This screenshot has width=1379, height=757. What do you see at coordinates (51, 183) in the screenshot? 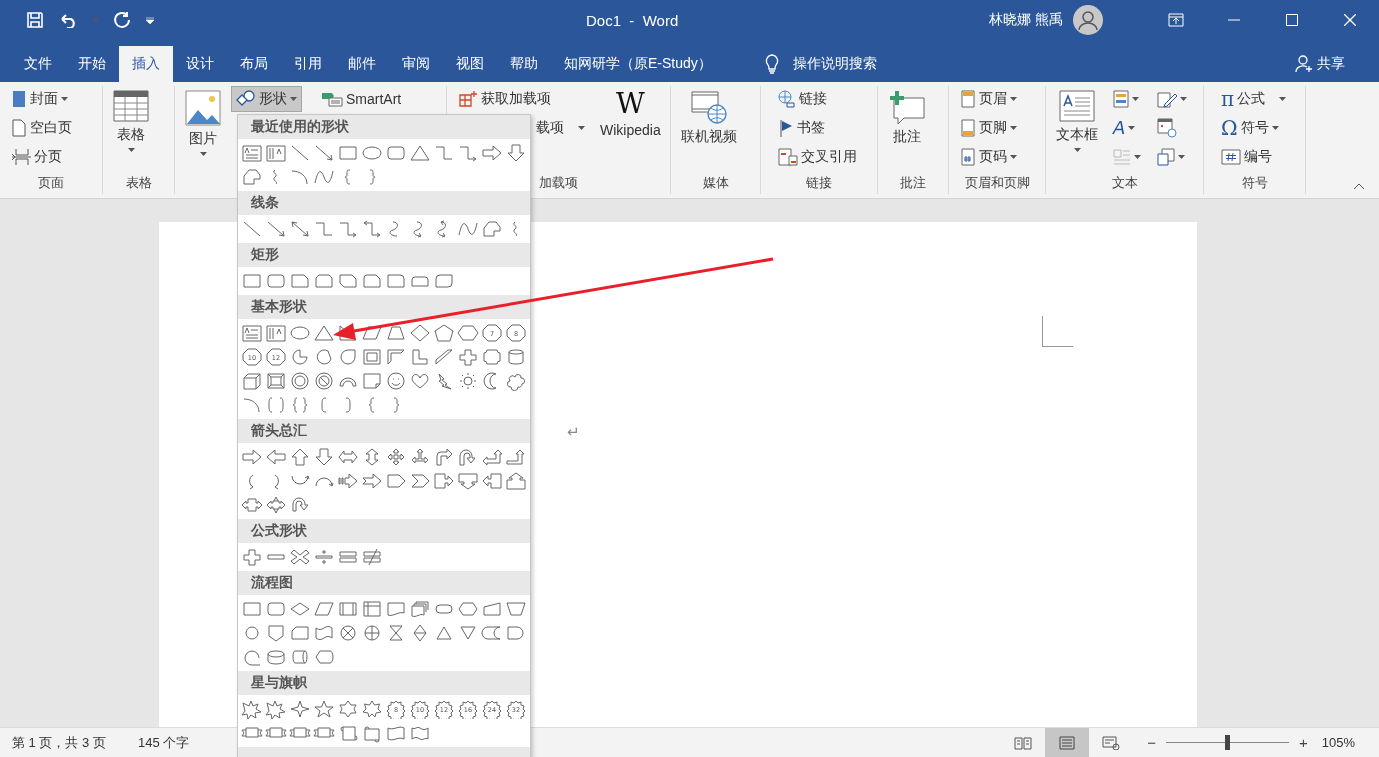
I see `group-label: 页面` at bounding box center [51, 183].